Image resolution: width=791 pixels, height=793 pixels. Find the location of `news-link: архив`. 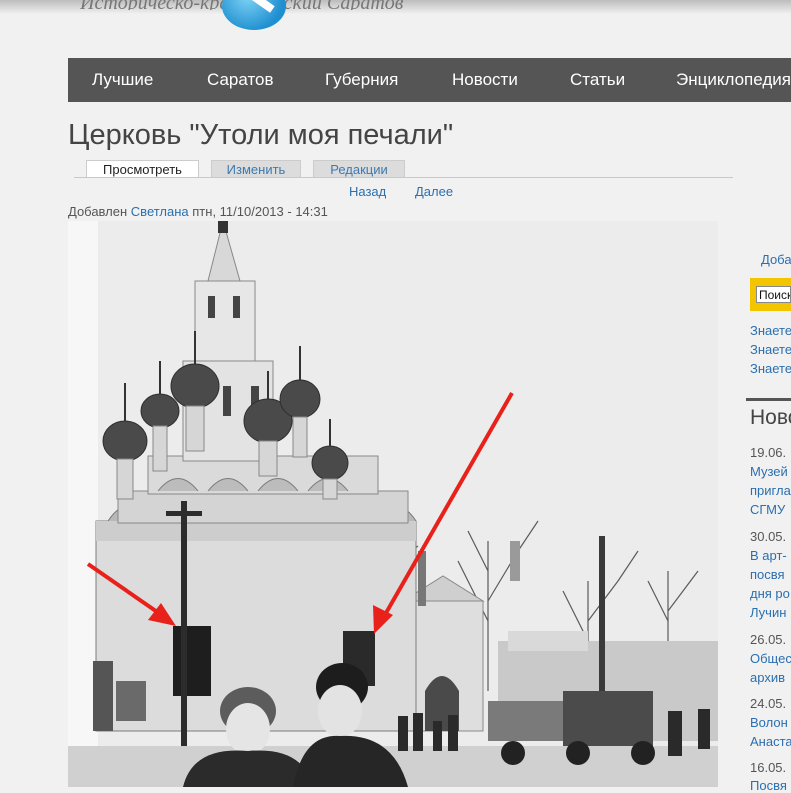

news-link: архив is located at coordinates (767, 677).